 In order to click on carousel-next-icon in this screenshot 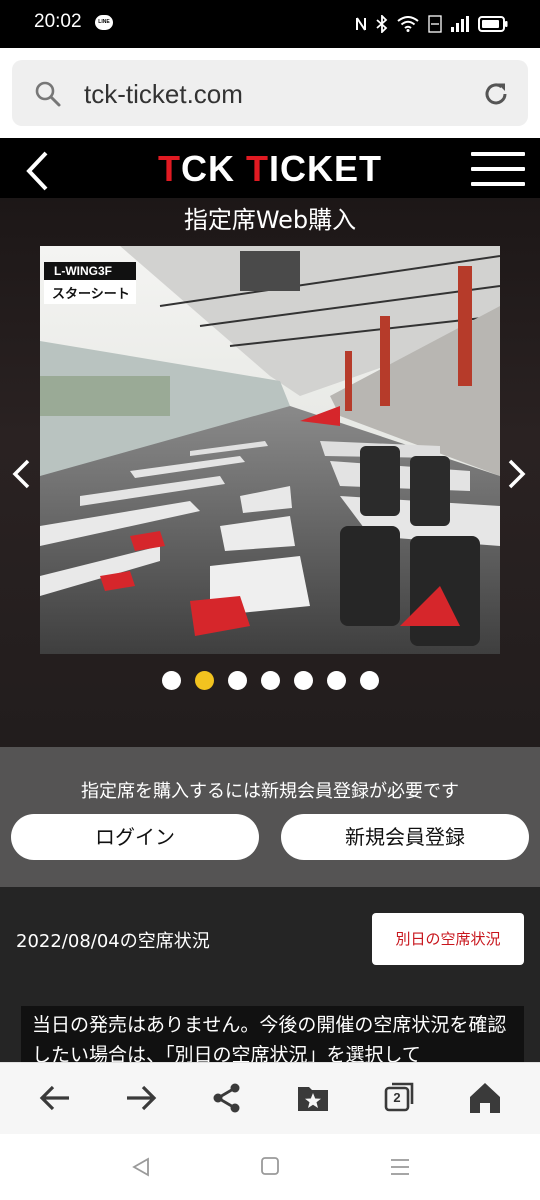, I will do `click(517, 474)`.